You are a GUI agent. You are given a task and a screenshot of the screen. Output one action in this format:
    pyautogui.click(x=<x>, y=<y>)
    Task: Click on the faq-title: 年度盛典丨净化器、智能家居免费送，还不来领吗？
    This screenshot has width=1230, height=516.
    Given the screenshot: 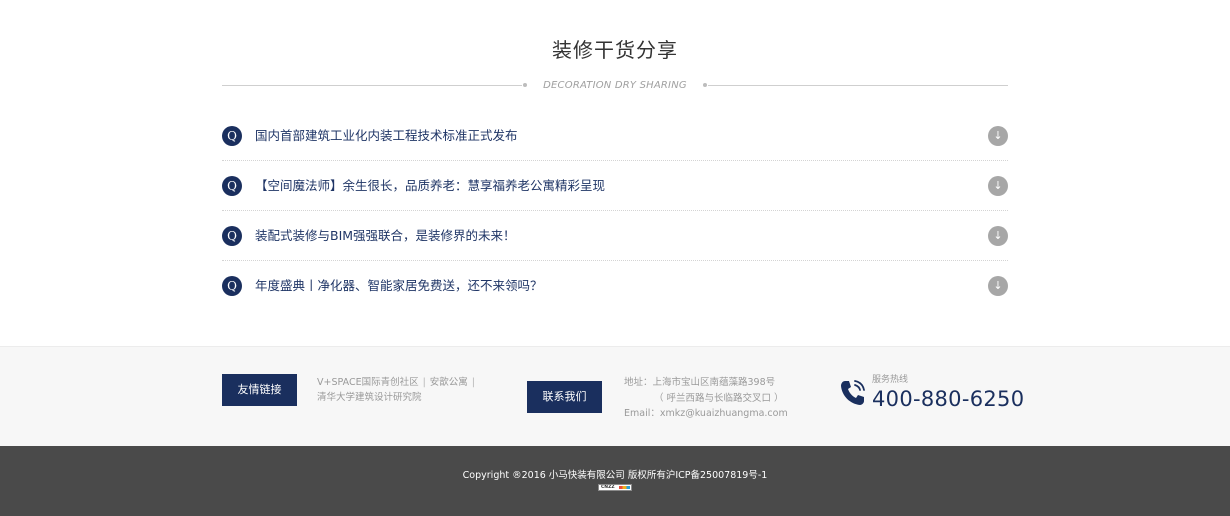 What is the action you would take?
    pyautogui.click(x=399, y=286)
    